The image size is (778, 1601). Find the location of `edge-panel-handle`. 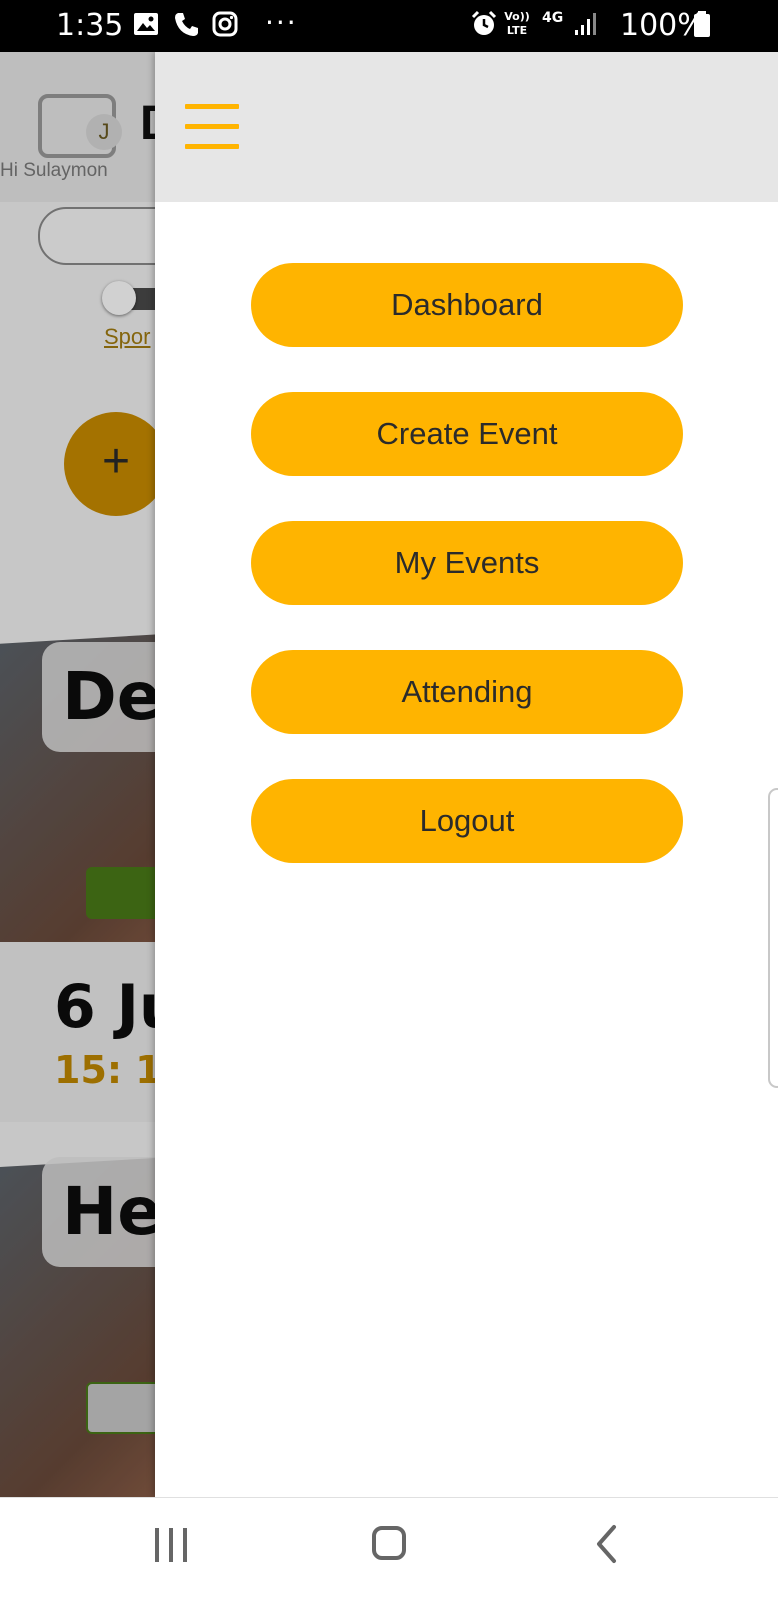

edge-panel-handle is located at coordinates (773, 938).